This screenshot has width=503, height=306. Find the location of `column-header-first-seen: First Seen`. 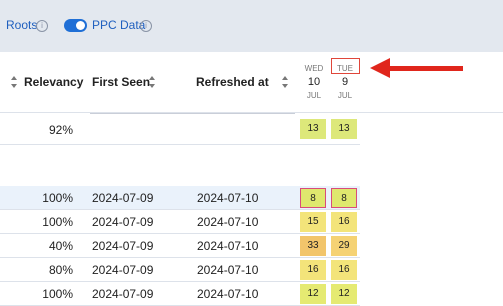

column-header-first-seen: First Seen is located at coordinates (121, 82).